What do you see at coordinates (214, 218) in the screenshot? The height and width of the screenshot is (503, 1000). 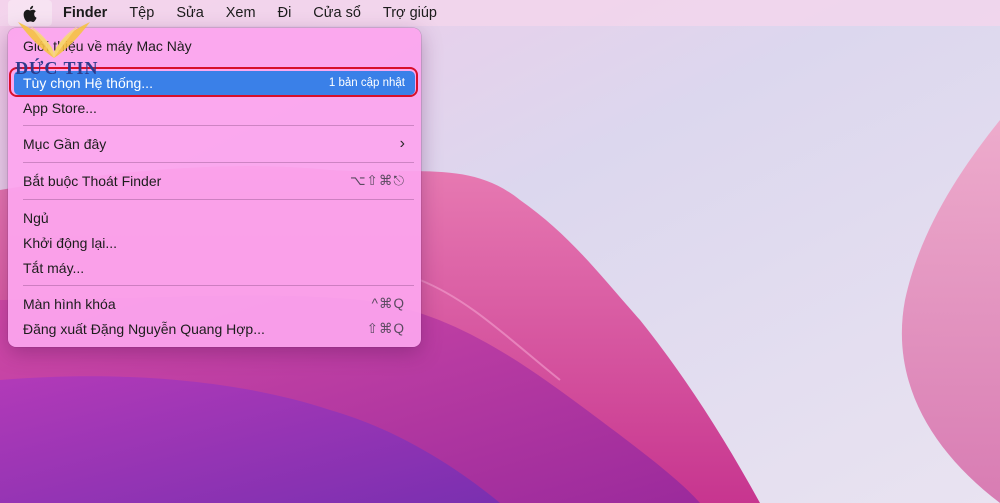 I see `menu-item-sleep: Ngủ` at bounding box center [214, 218].